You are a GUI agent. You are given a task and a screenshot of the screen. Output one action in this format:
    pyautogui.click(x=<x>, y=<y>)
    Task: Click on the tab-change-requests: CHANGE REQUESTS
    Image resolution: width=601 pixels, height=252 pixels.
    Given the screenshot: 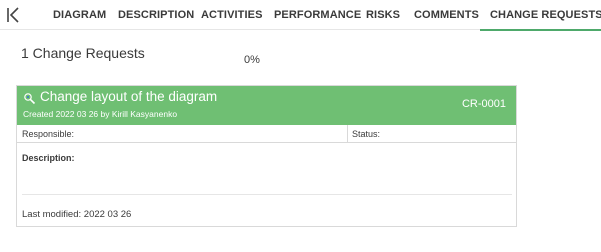 What is the action you would take?
    pyautogui.click(x=540, y=15)
    